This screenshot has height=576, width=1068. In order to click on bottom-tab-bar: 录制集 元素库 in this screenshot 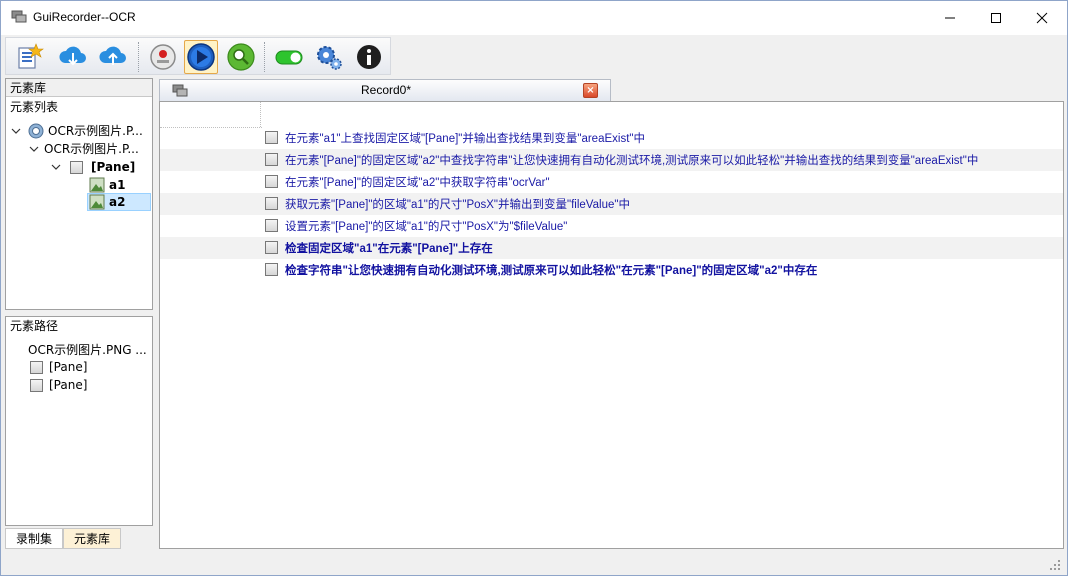, I will do `click(79, 538)`.